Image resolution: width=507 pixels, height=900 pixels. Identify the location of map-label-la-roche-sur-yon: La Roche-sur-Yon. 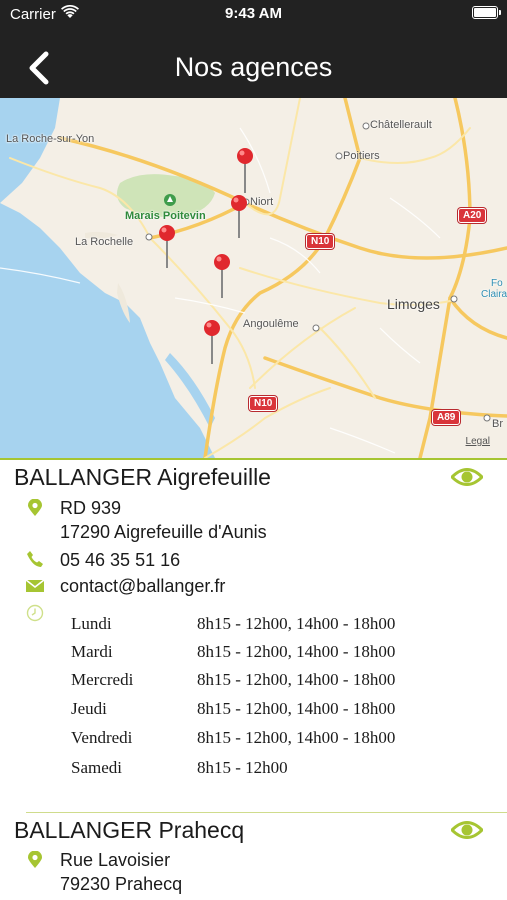
(50, 139).